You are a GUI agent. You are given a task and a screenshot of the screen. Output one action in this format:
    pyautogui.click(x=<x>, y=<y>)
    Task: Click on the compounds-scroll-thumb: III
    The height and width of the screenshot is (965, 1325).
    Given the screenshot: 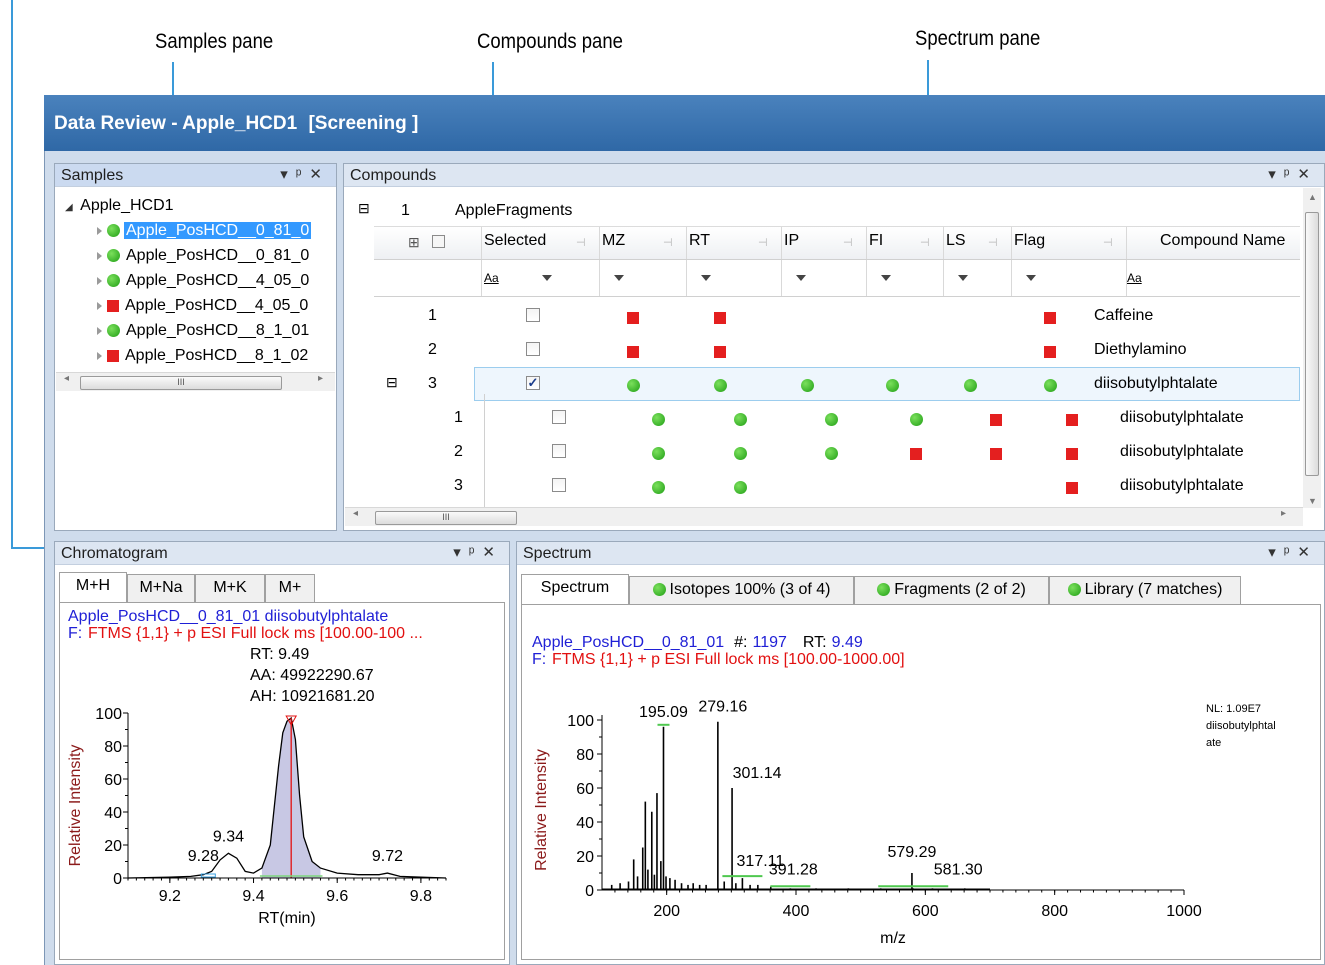 What is the action you would take?
    pyautogui.click(x=446, y=518)
    